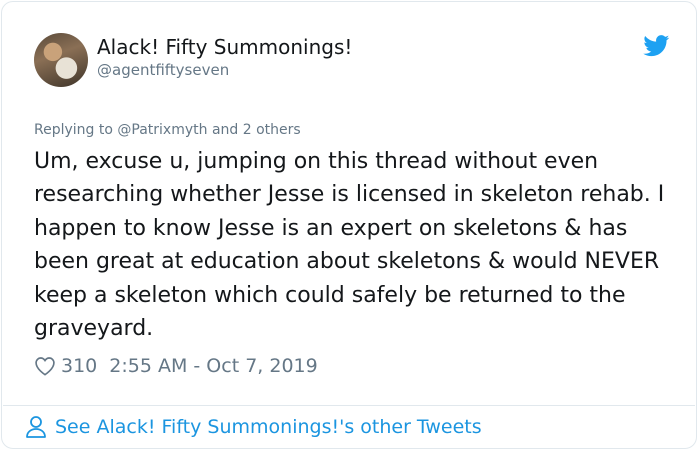 This screenshot has height=452, width=700. What do you see at coordinates (349, 405) in the screenshot?
I see `divider` at bounding box center [349, 405].